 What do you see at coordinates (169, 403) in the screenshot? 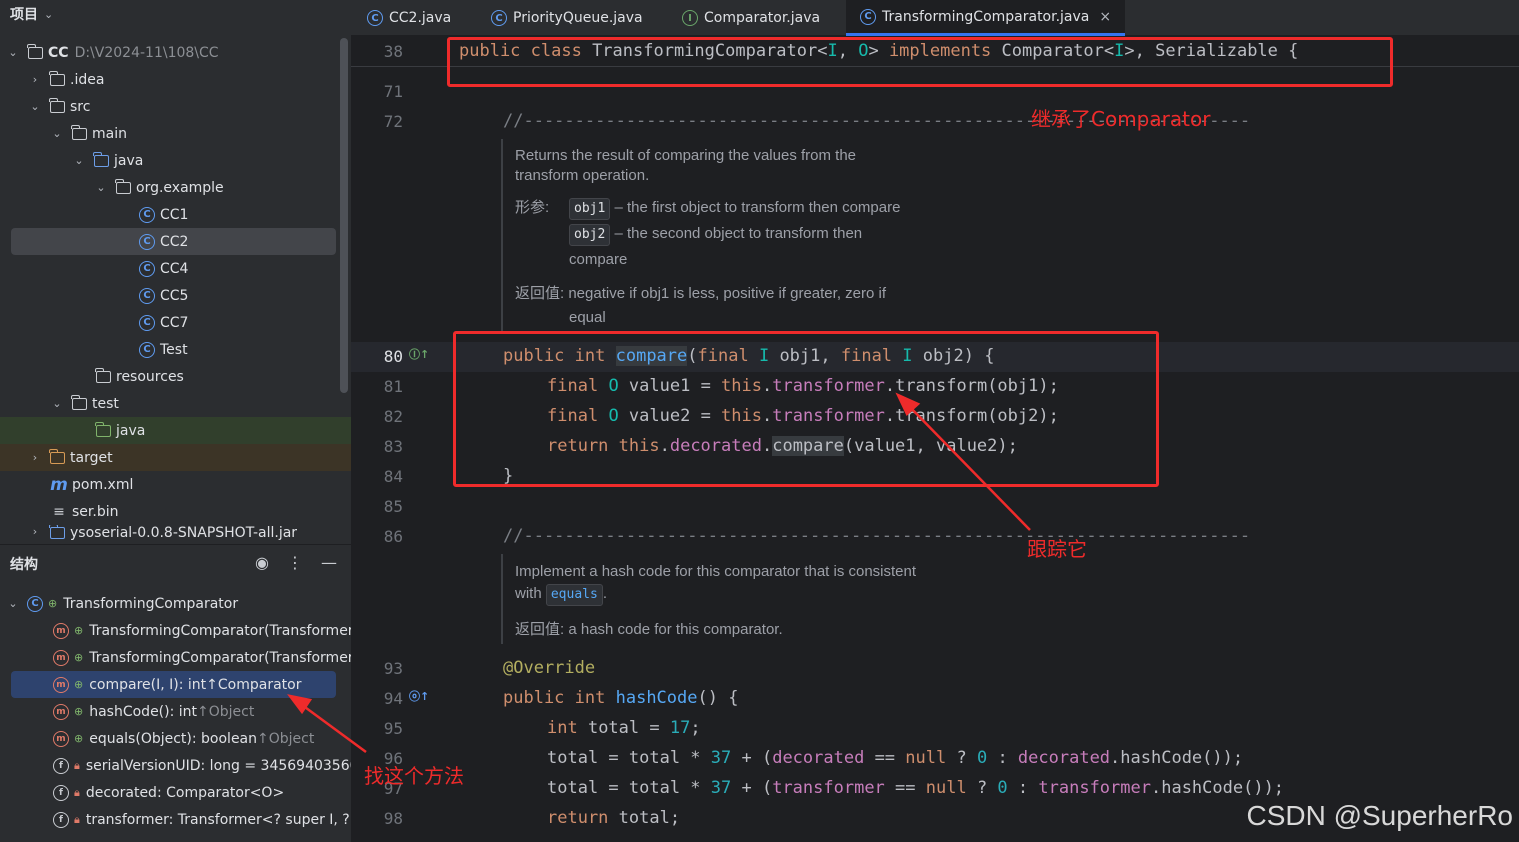
I see `tree-item-test: ⌄ test` at bounding box center [169, 403].